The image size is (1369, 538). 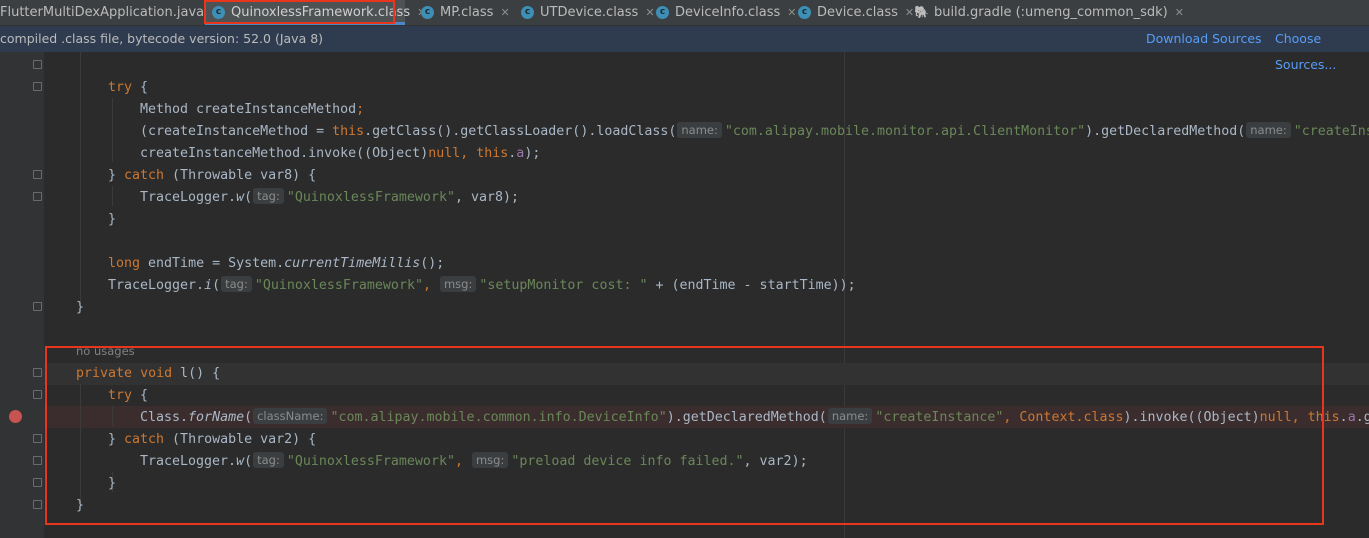 I want to click on code-text: + (endTime - startTime));, so click(x=751, y=285).